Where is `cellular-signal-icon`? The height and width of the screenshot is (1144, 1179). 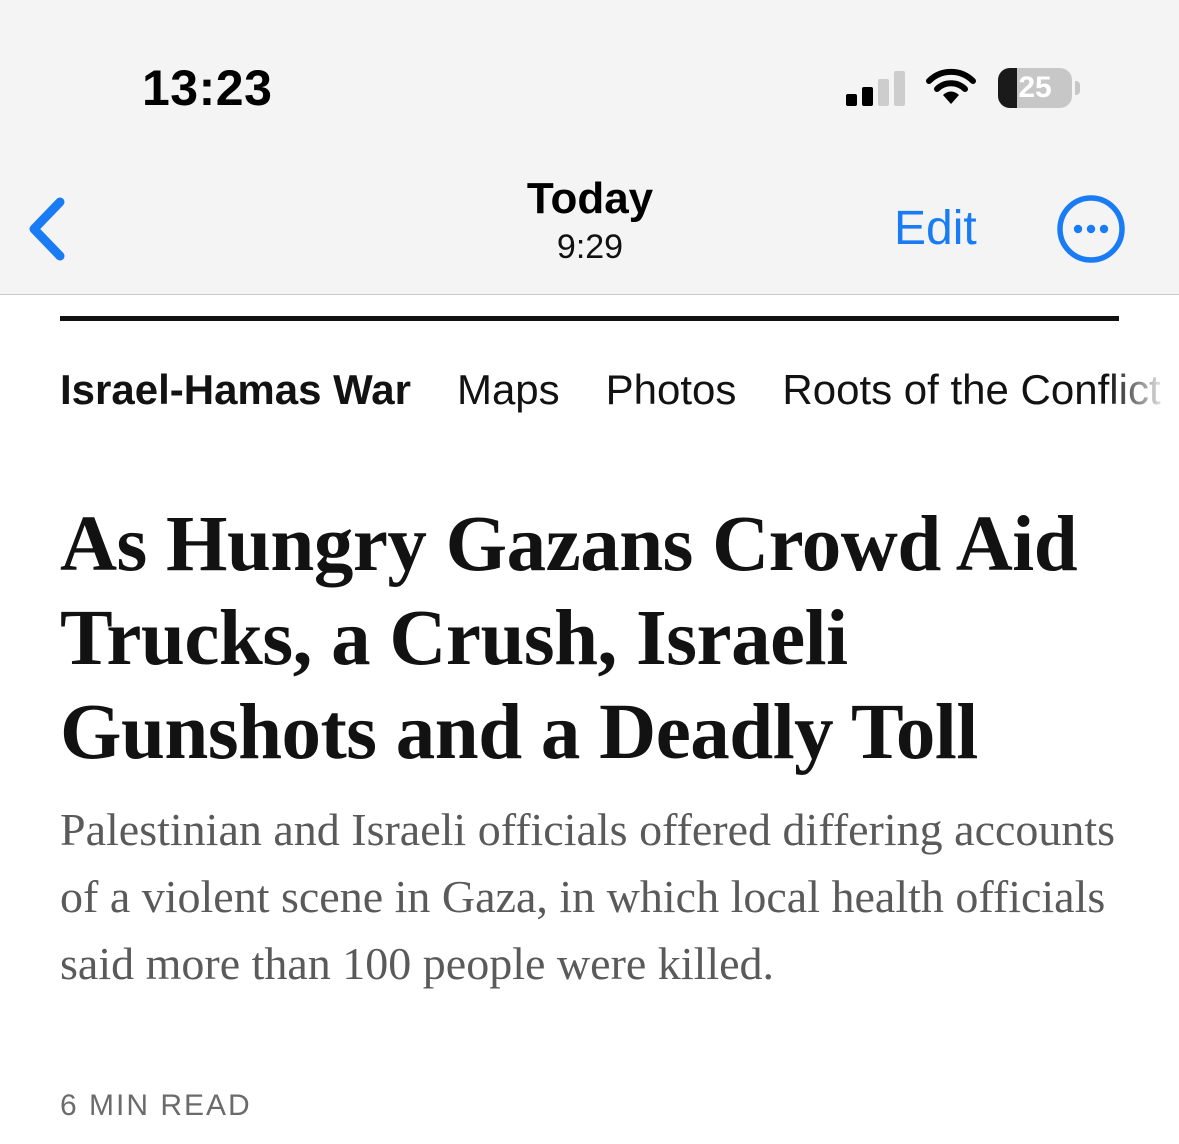 cellular-signal-icon is located at coordinates (875, 88).